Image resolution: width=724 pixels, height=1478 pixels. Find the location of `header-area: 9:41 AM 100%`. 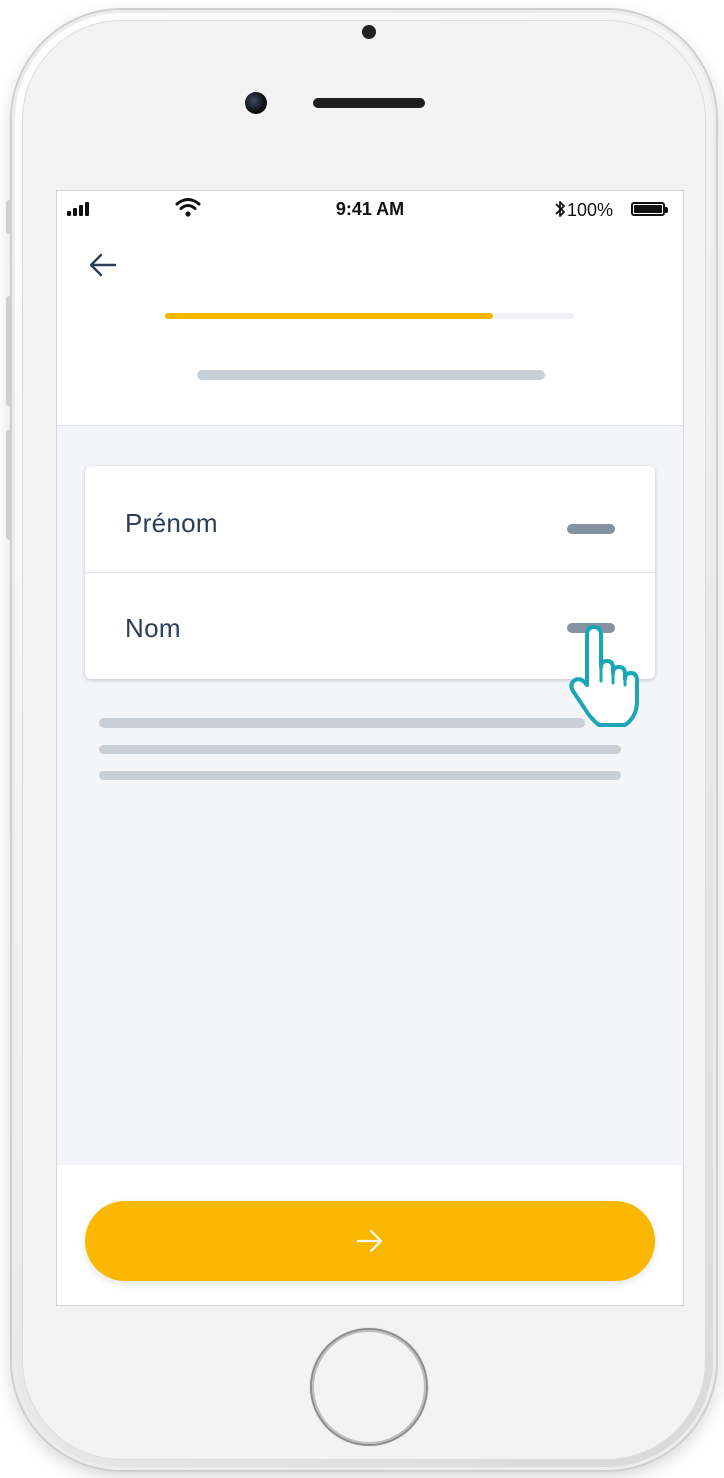

header-area: 9:41 AM 100% is located at coordinates (370, 308).